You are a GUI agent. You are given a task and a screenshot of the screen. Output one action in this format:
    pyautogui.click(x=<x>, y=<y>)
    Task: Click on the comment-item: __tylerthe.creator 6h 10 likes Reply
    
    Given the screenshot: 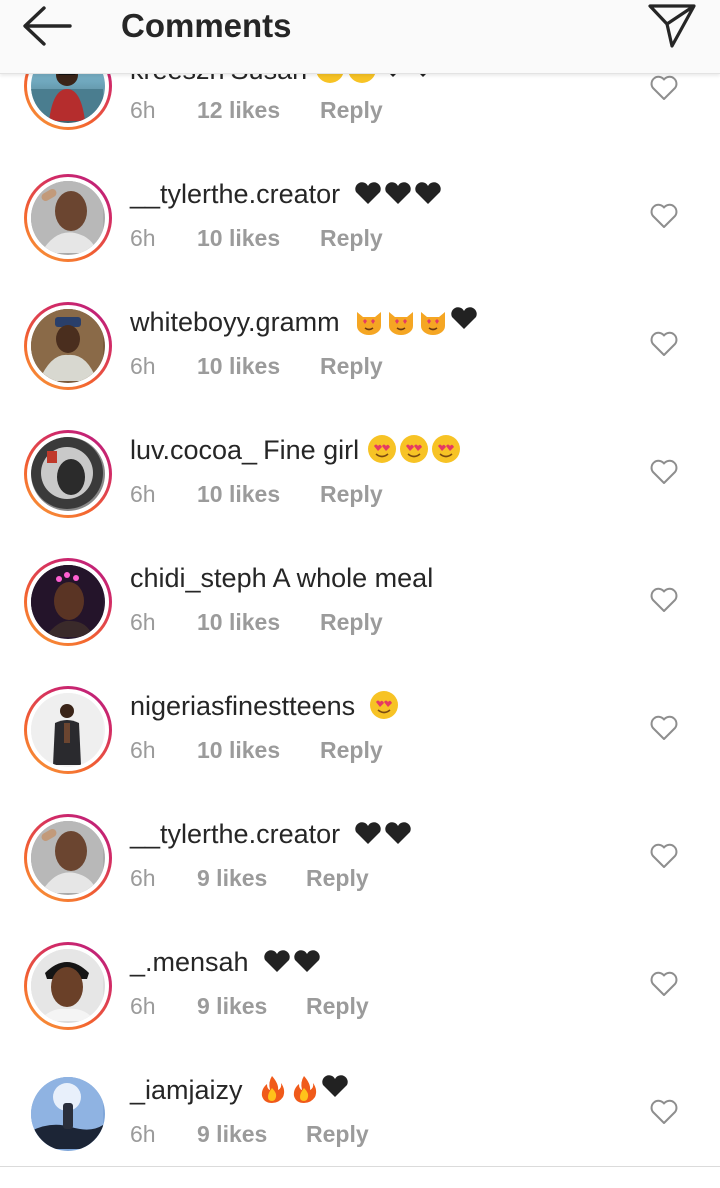 What is the action you would take?
    pyautogui.click(x=360, y=224)
    